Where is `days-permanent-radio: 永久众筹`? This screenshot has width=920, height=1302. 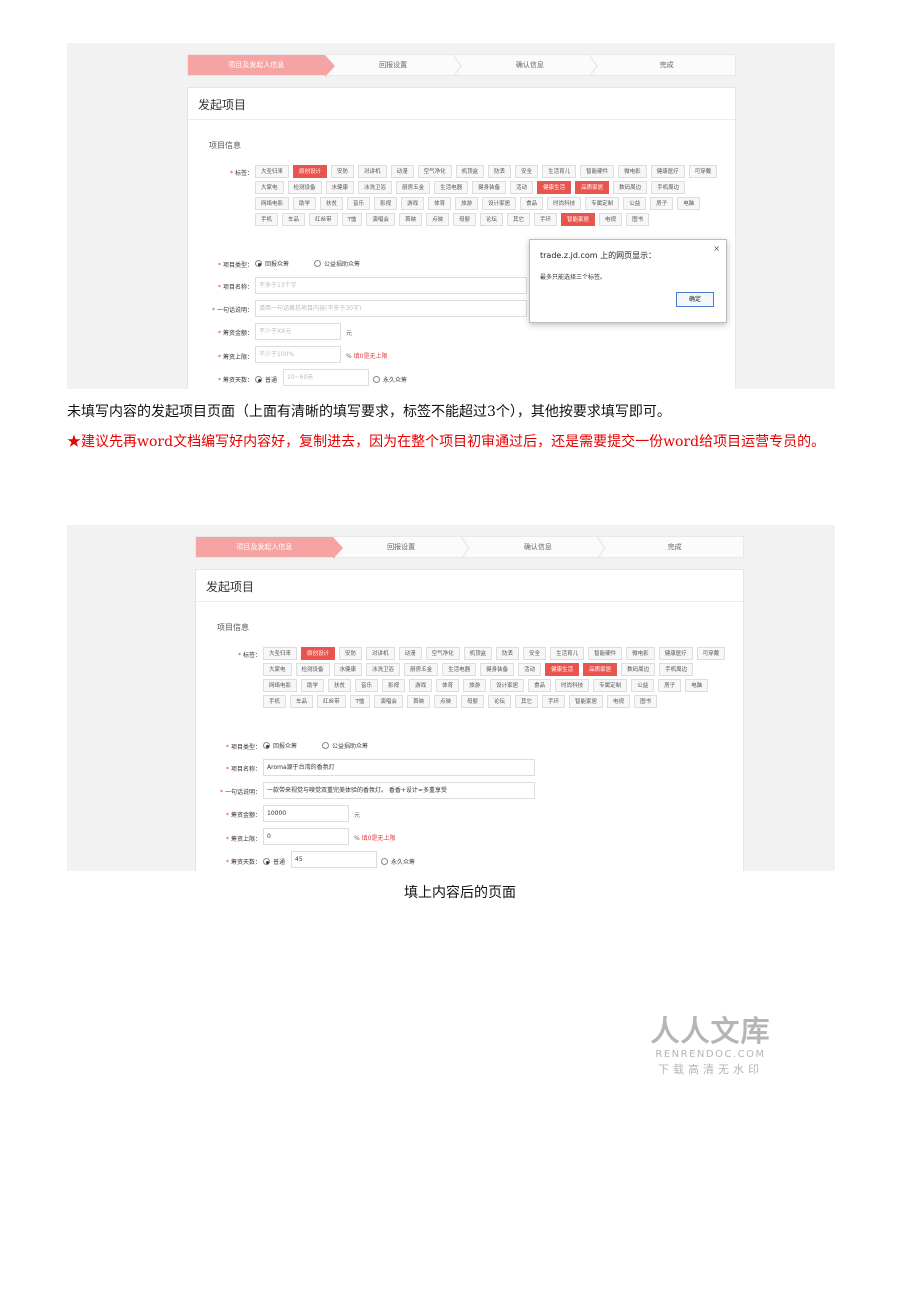
days-permanent-radio: 永久众筹 is located at coordinates (390, 379).